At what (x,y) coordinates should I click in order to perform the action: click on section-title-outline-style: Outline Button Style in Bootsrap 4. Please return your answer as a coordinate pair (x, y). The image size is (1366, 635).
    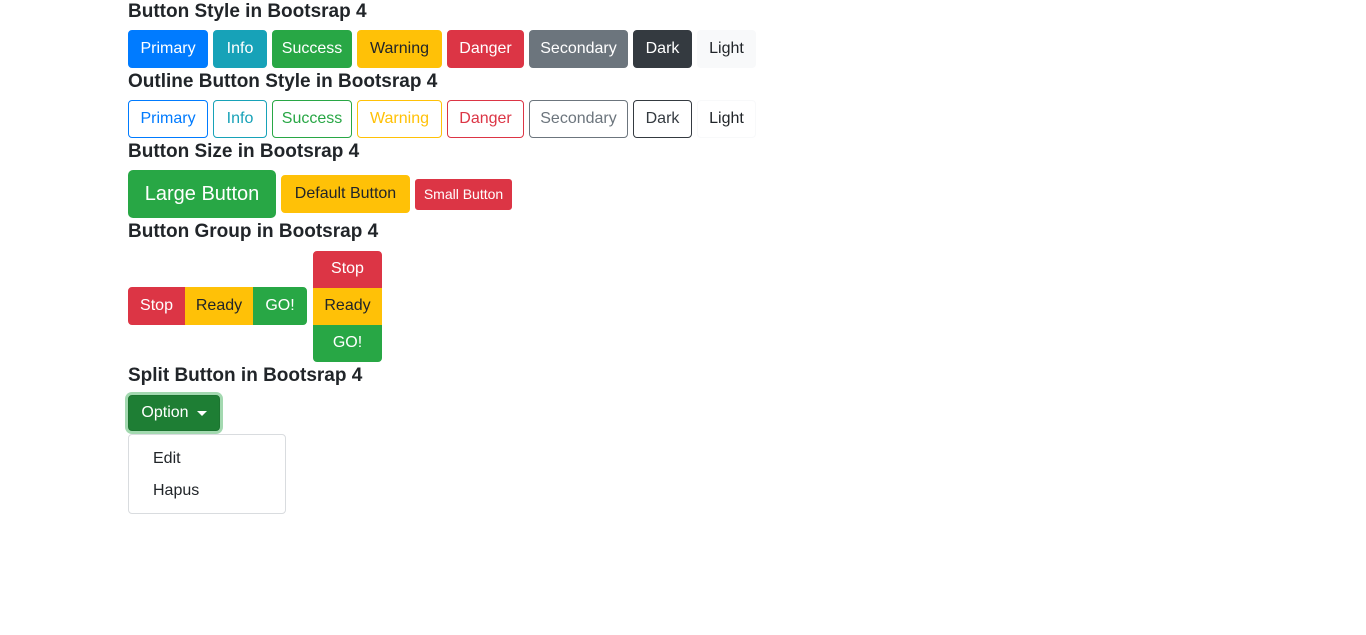
    Looking at the image, I should click on (283, 81).